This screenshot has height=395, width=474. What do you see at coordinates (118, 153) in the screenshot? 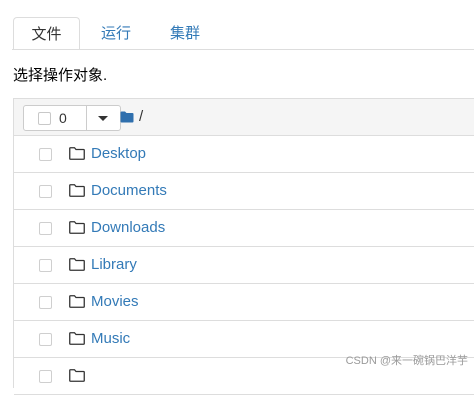
I see `file-name-link: Desktop` at bounding box center [118, 153].